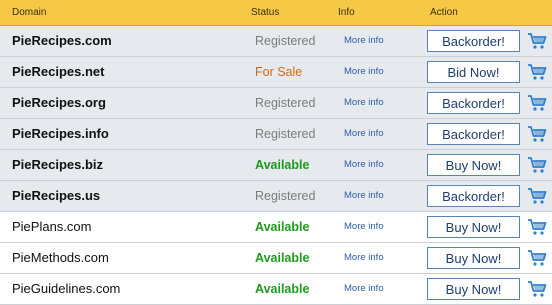  Describe the element at coordinates (473, 72) in the screenshot. I see `bid-now-button: Bid Now!` at that location.